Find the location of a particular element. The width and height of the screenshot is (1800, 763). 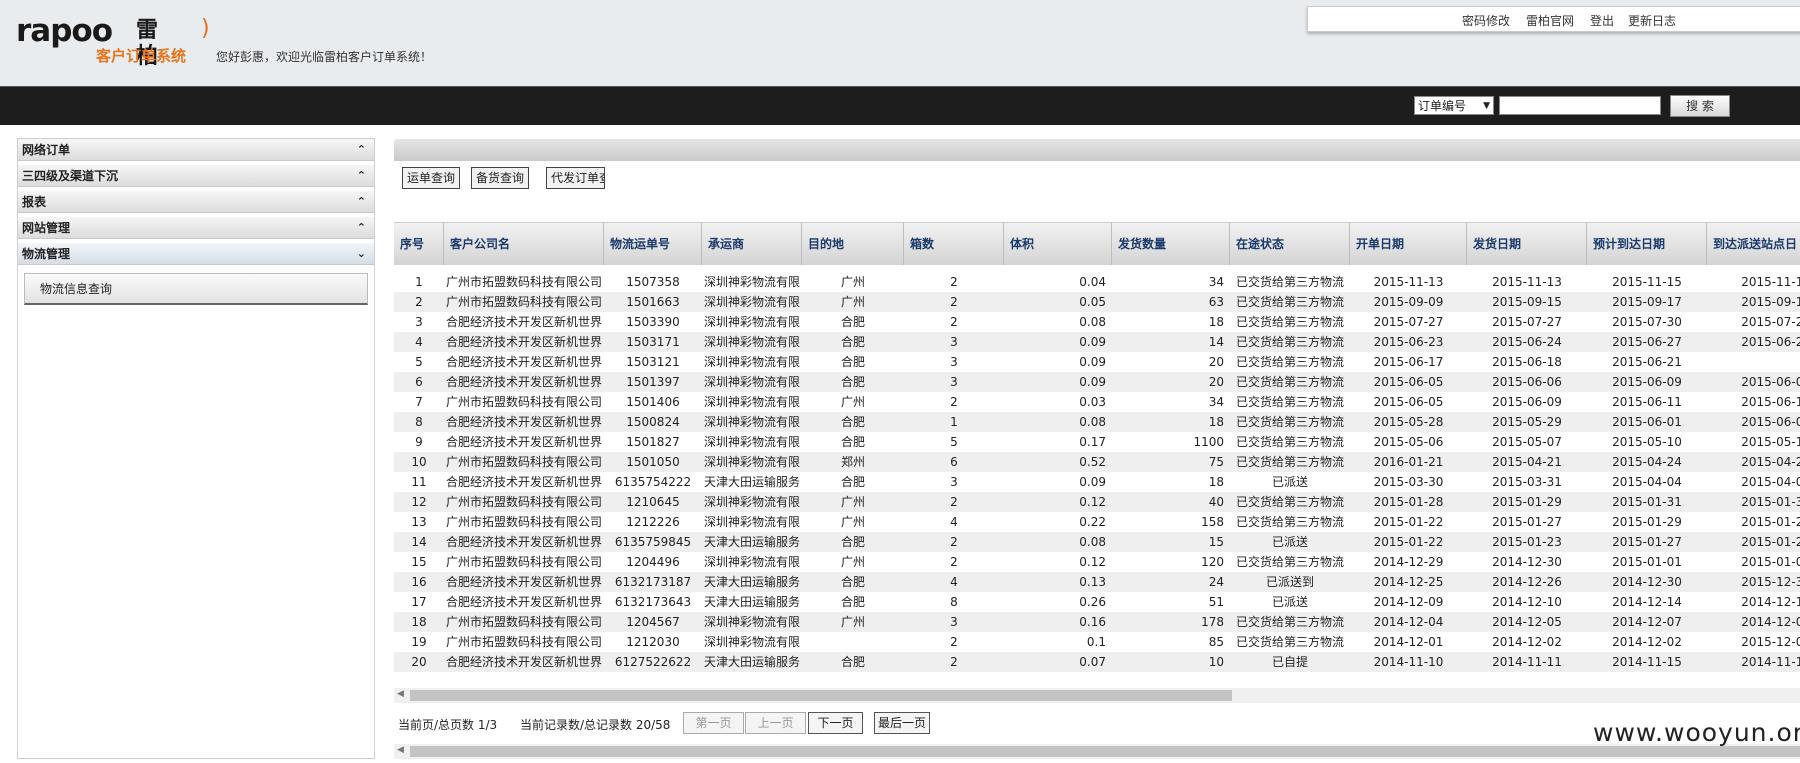

cell-col-eta: 2015-04-04 is located at coordinates (1647, 482).